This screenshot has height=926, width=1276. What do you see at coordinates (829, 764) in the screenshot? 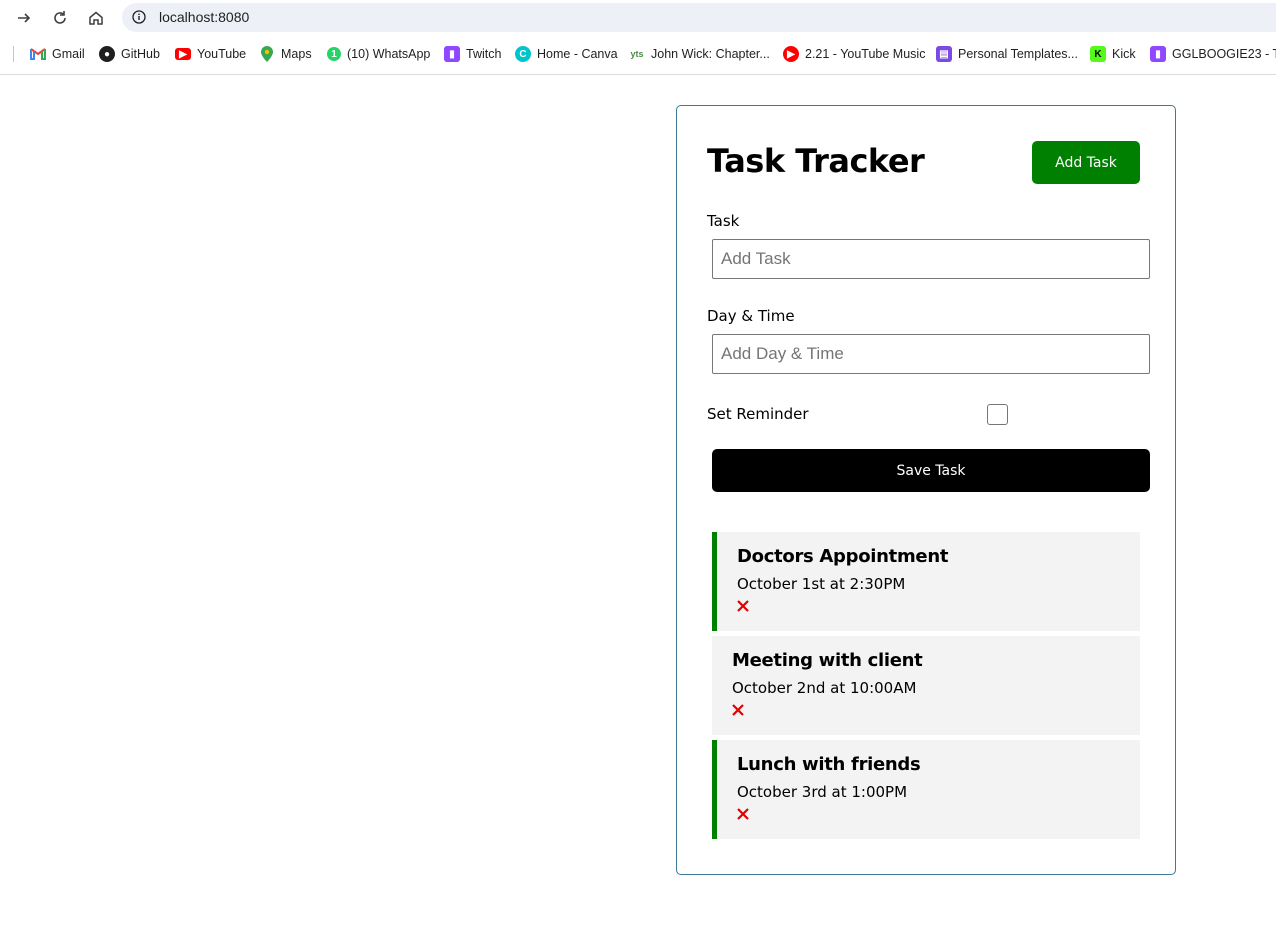
I see `task-title: Lunch with friends` at bounding box center [829, 764].